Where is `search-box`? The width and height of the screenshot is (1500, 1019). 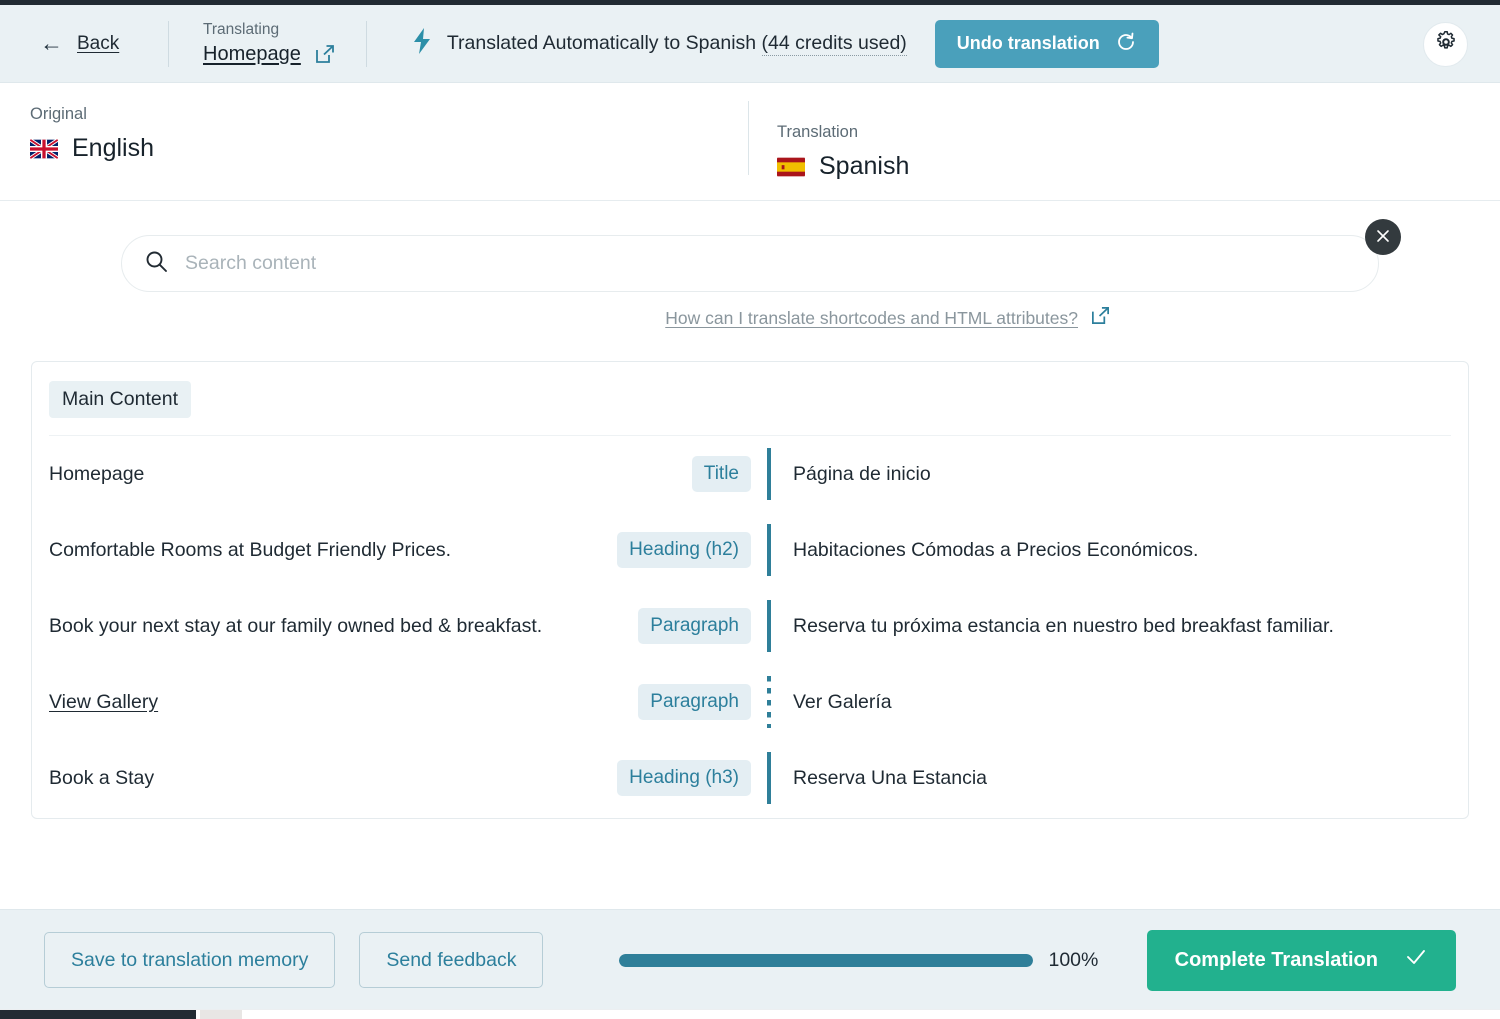
search-box is located at coordinates (750, 263).